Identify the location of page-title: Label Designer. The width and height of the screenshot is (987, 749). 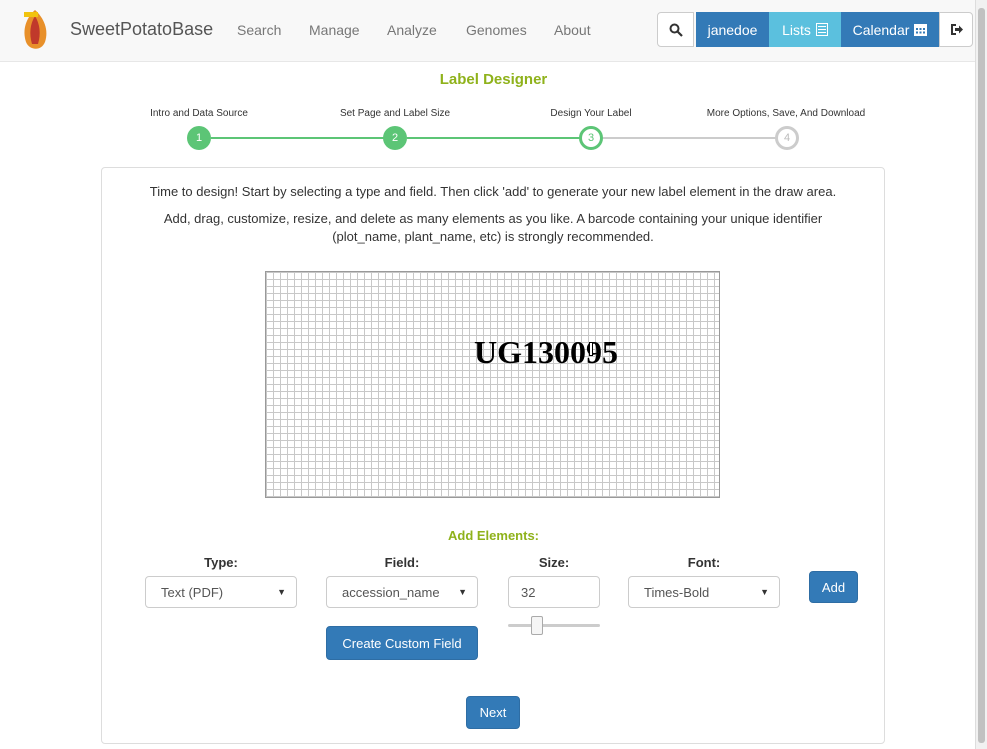
(493, 79).